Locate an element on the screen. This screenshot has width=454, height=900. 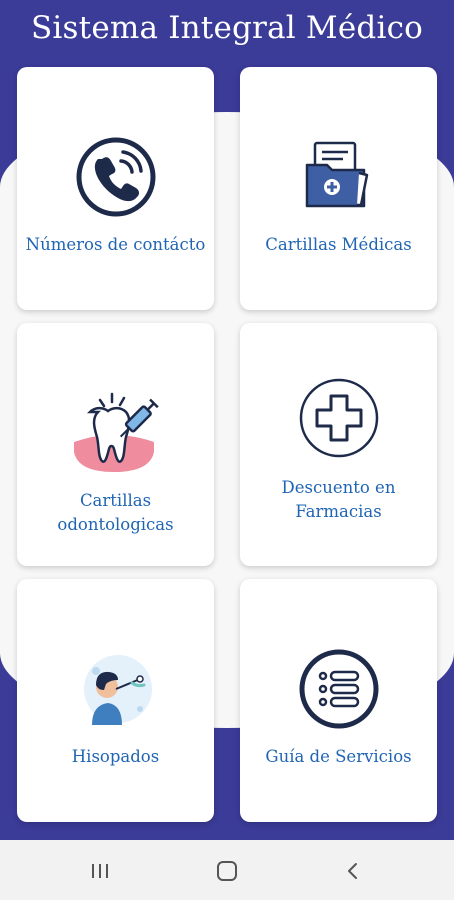
back-icon is located at coordinates (353, 871).